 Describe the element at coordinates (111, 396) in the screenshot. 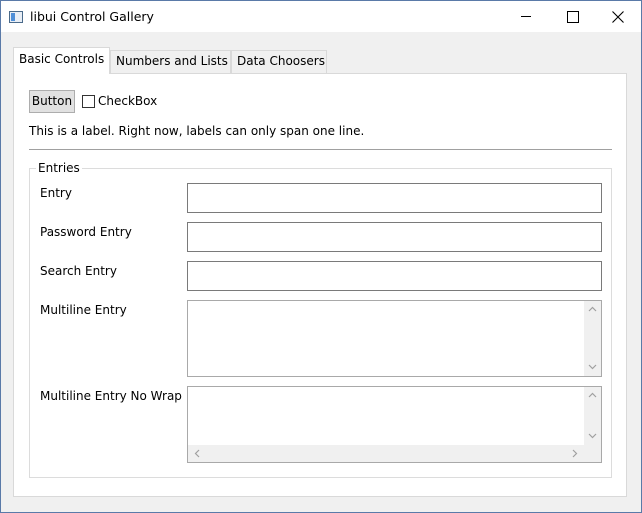

I see `multiline-nowrap-label: Multiline Entry No Wrap` at that location.